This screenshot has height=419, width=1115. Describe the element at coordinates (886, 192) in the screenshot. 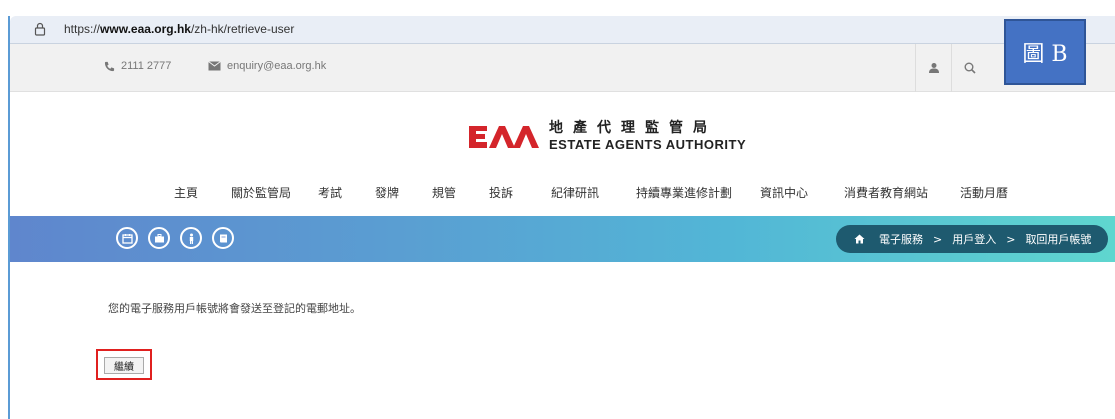

I see `nav-item-consumer-education: 消費者教育網站` at that location.